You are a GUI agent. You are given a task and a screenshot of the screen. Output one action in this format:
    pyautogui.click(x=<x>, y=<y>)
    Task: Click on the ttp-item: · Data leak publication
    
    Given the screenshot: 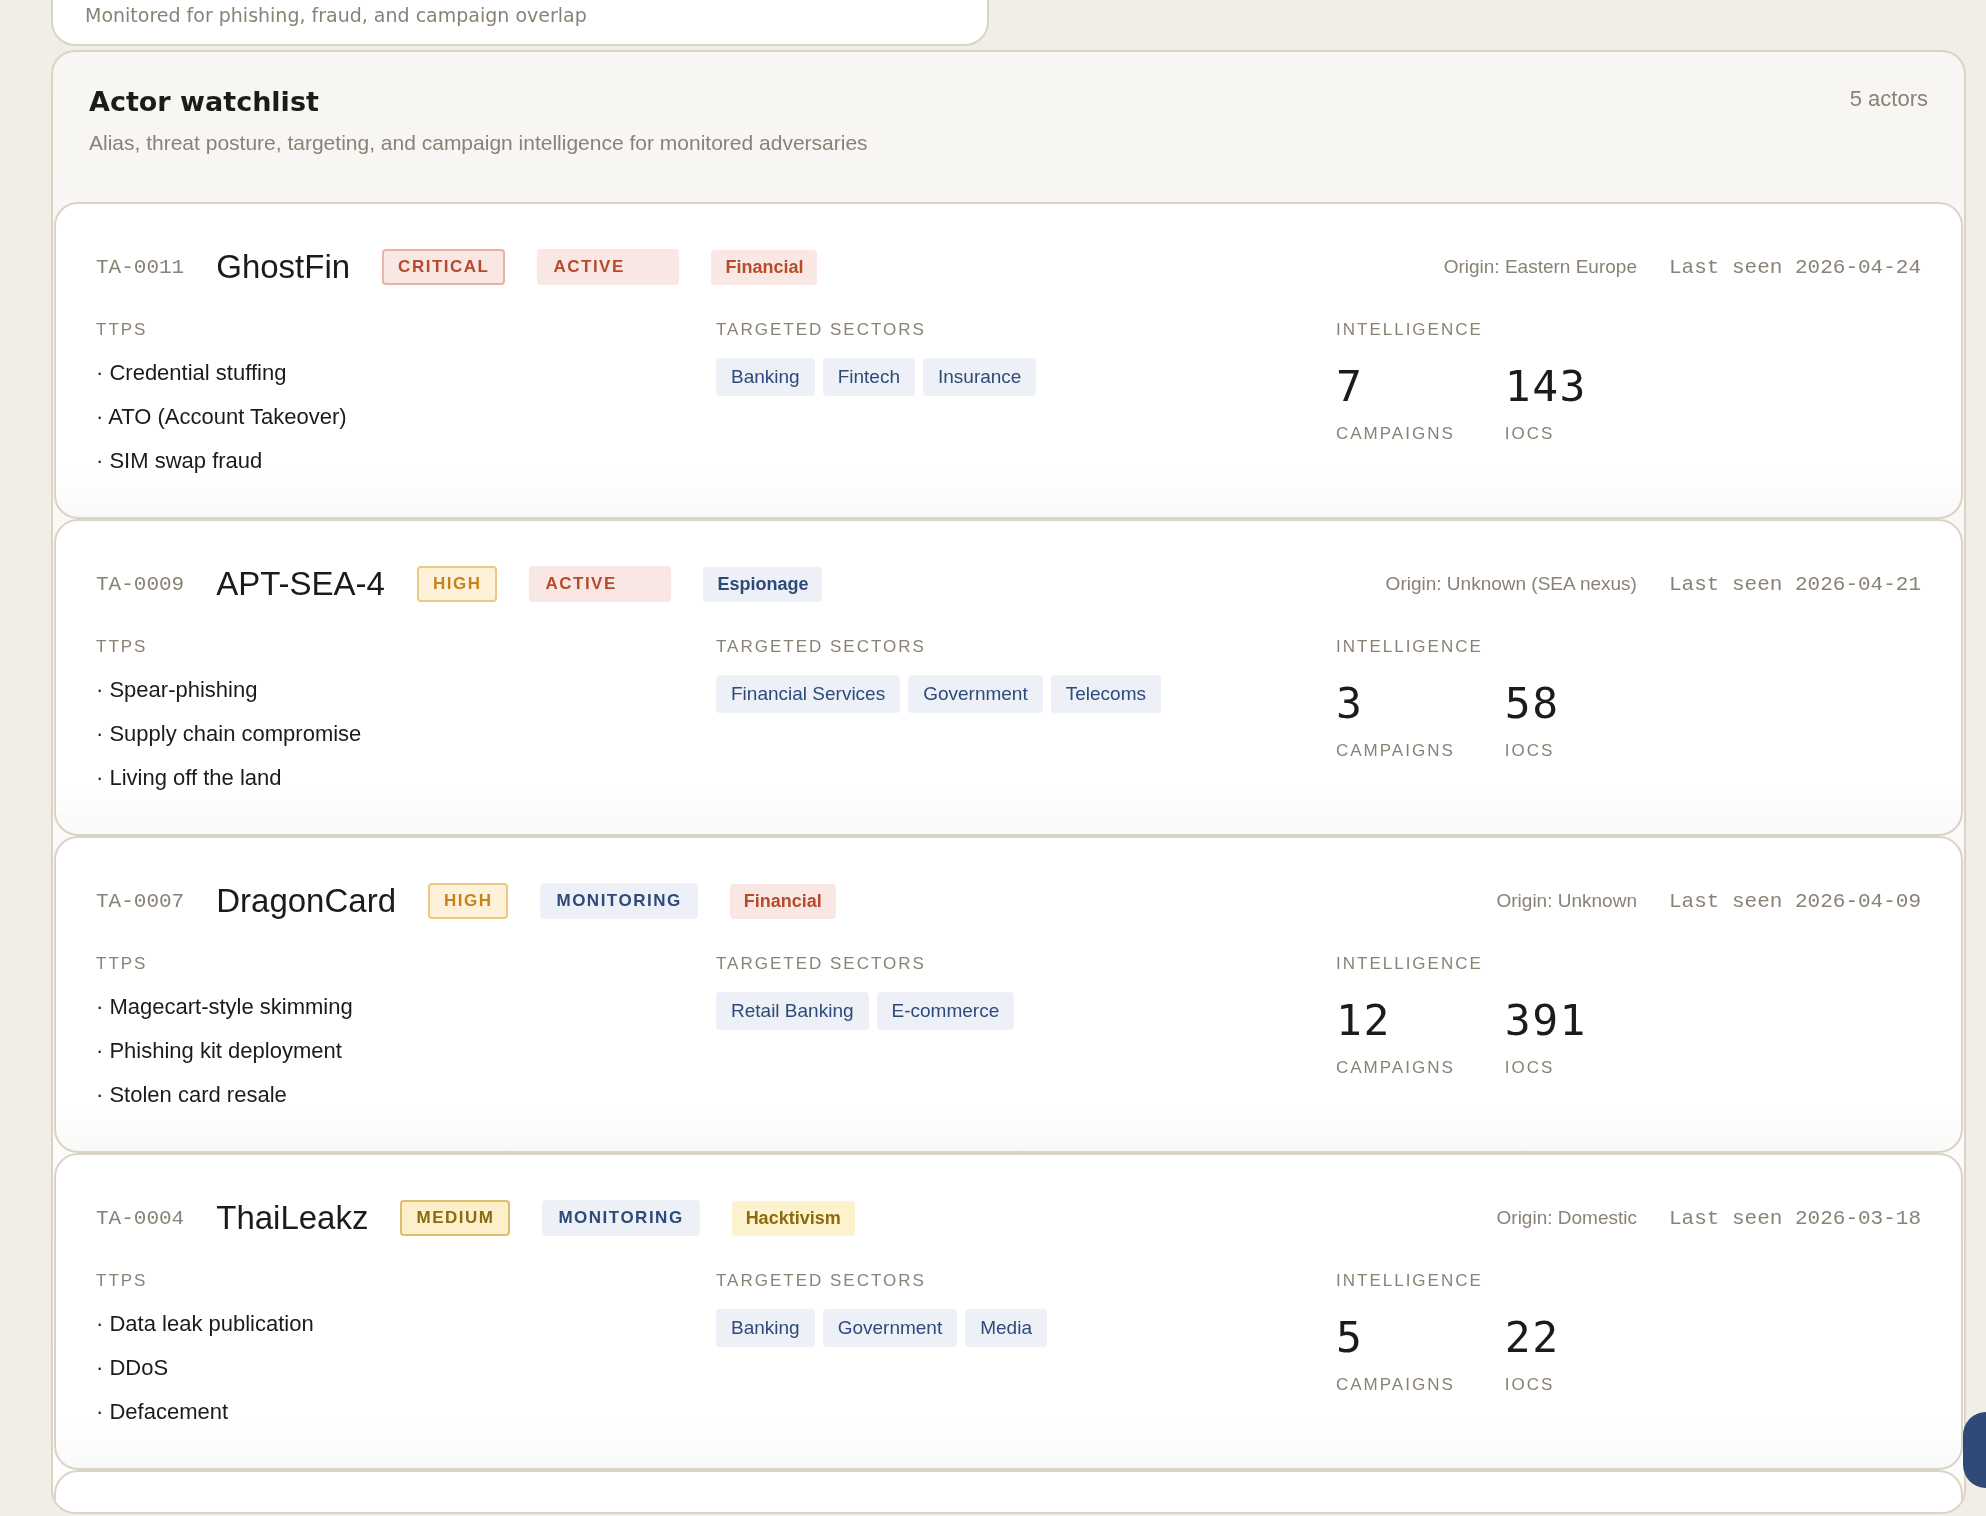 What is the action you would take?
    pyautogui.click(x=205, y=1324)
    